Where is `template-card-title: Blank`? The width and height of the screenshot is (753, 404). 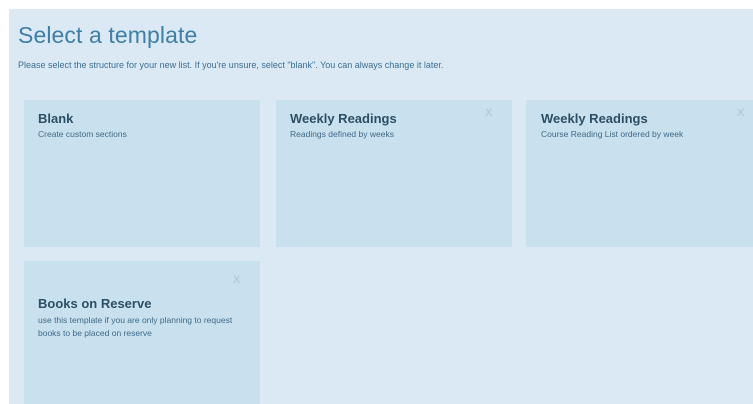
template-card-title: Blank is located at coordinates (56, 118).